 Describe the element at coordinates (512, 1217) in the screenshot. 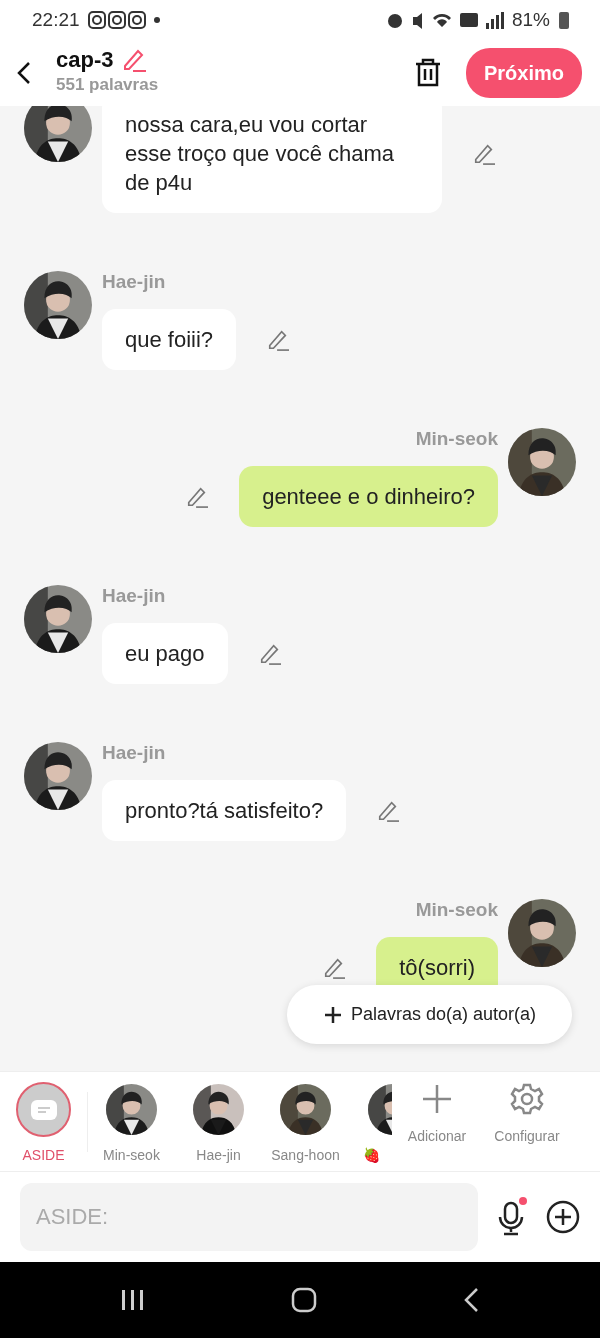

I see `microphone-icon` at that location.